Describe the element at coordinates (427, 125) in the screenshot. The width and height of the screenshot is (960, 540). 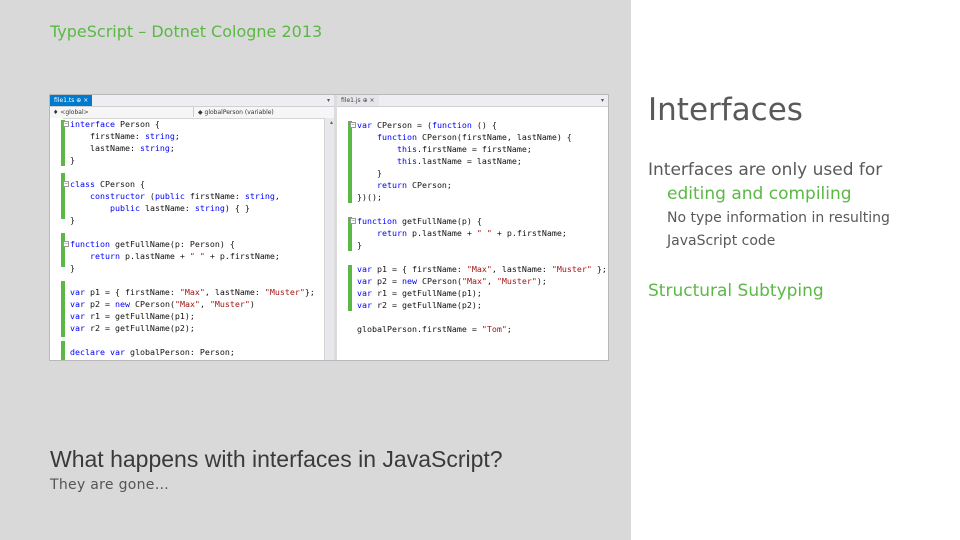
I see `code-line: var CPerson = (function () {` at that location.